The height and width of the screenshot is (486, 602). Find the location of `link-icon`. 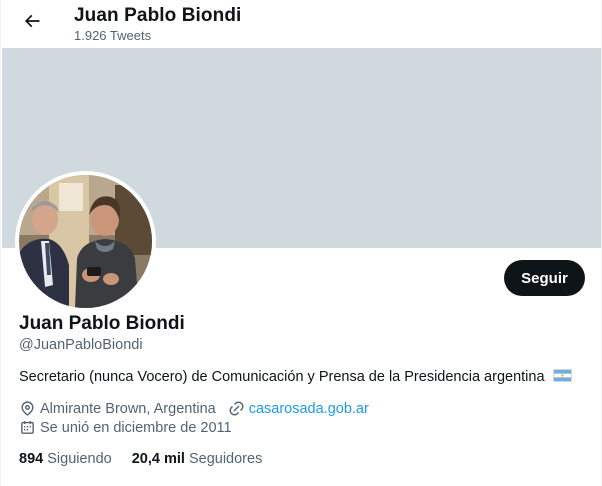

link-icon is located at coordinates (236, 408).